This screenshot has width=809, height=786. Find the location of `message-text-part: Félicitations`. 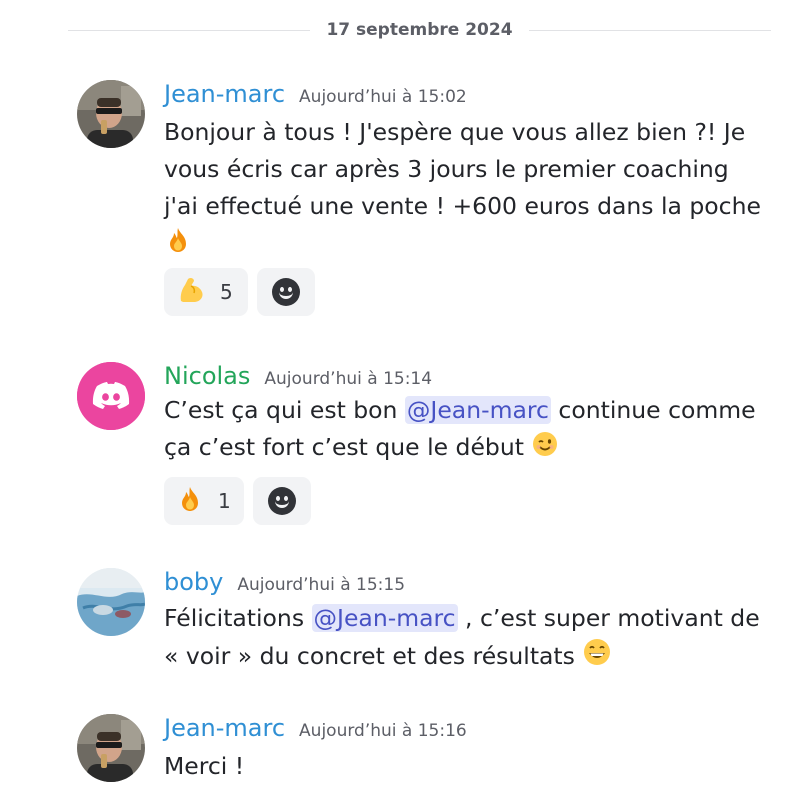

message-text-part: Félicitations is located at coordinates (238, 618).